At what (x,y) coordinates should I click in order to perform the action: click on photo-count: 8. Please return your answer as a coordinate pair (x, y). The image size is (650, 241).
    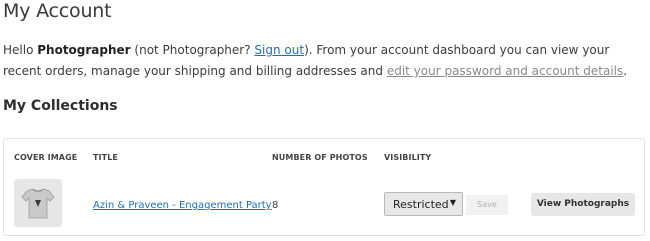
    Looking at the image, I should click on (275, 205).